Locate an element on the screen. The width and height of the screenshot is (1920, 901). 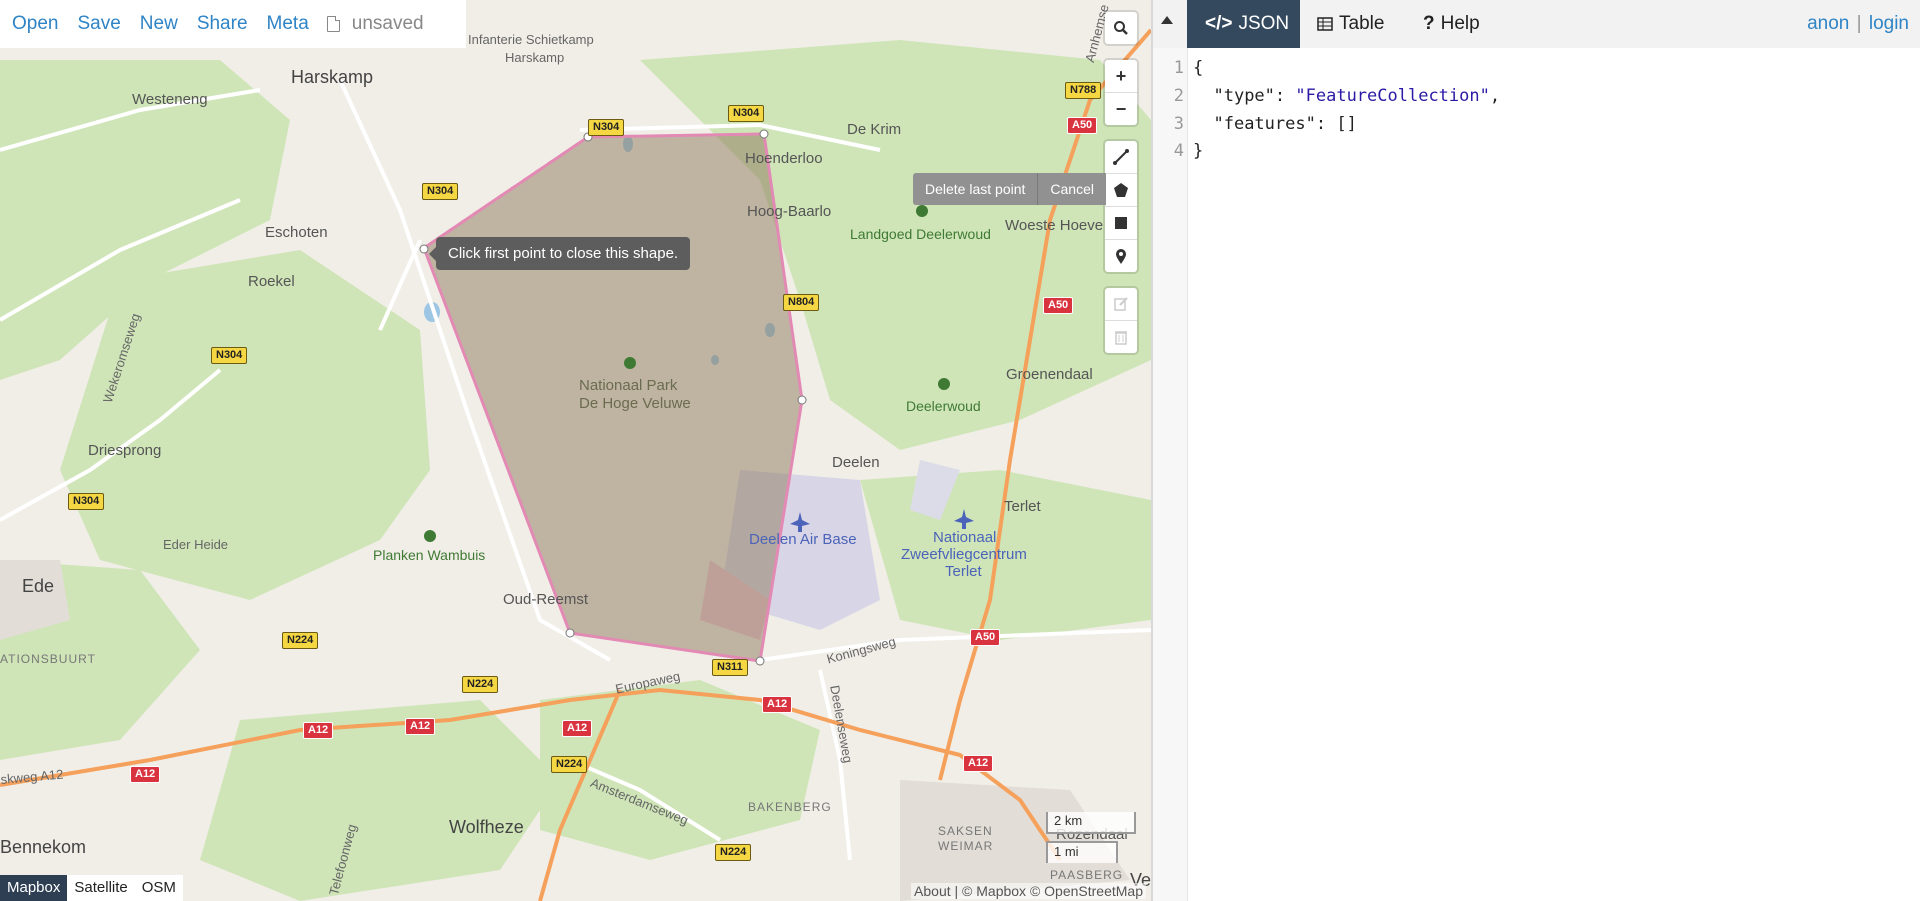
line-number: 4 is located at coordinates (1178, 151).